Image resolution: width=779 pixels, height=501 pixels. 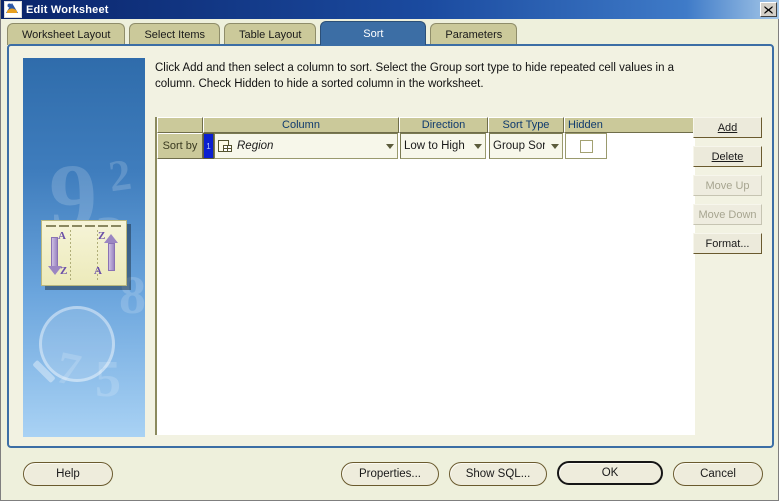 What do you see at coordinates (85, 226) in the screenshot?
I see `card-ruler` at bounding box center [85, 226].